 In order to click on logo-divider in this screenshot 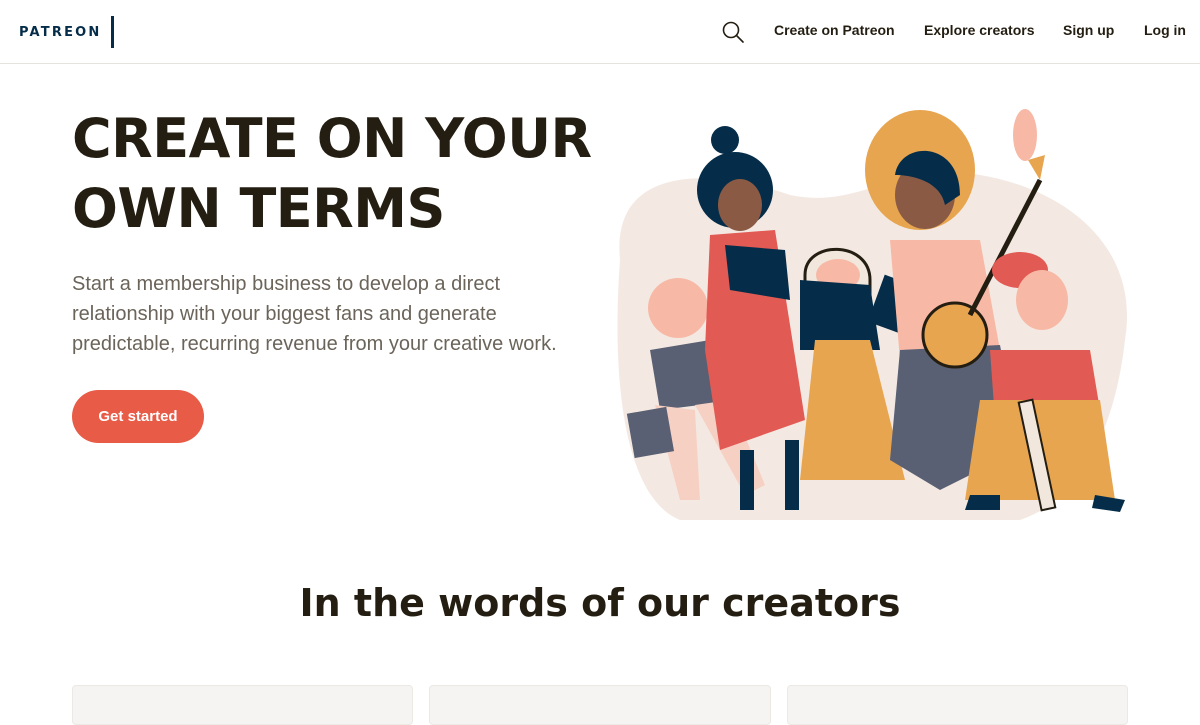, I will do `click(113, 32)`.